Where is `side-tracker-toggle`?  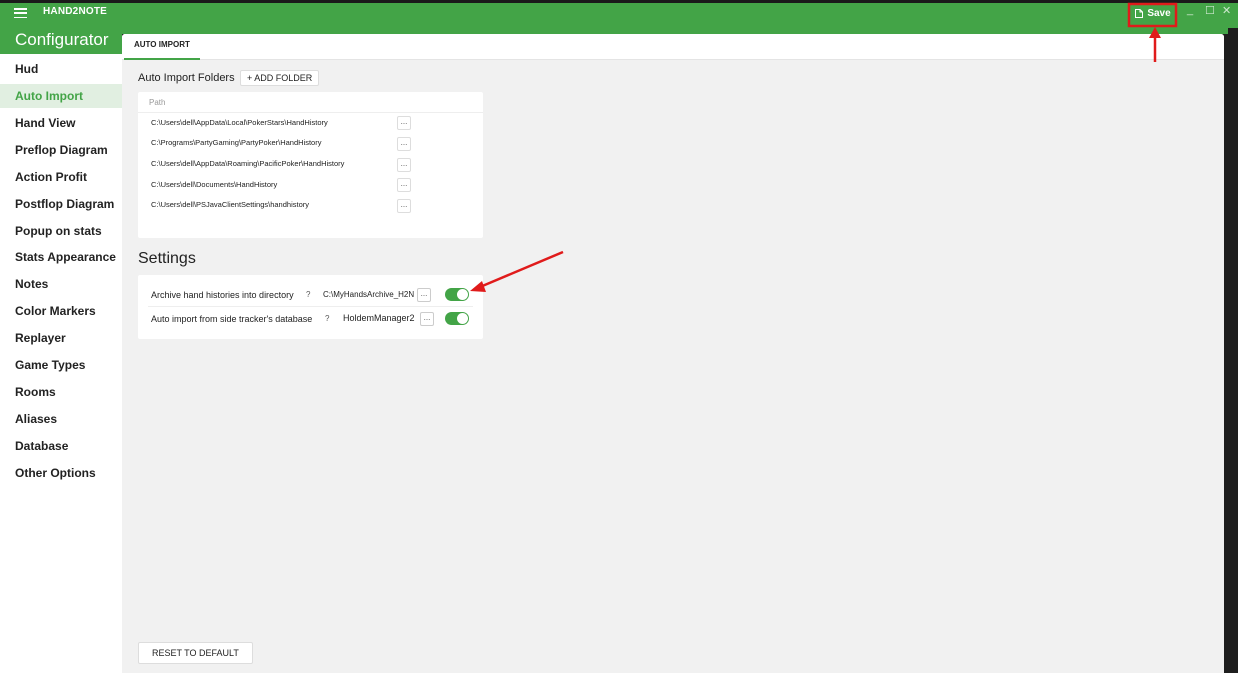 side-tracker-toggle is located at coordinates (457, 318).